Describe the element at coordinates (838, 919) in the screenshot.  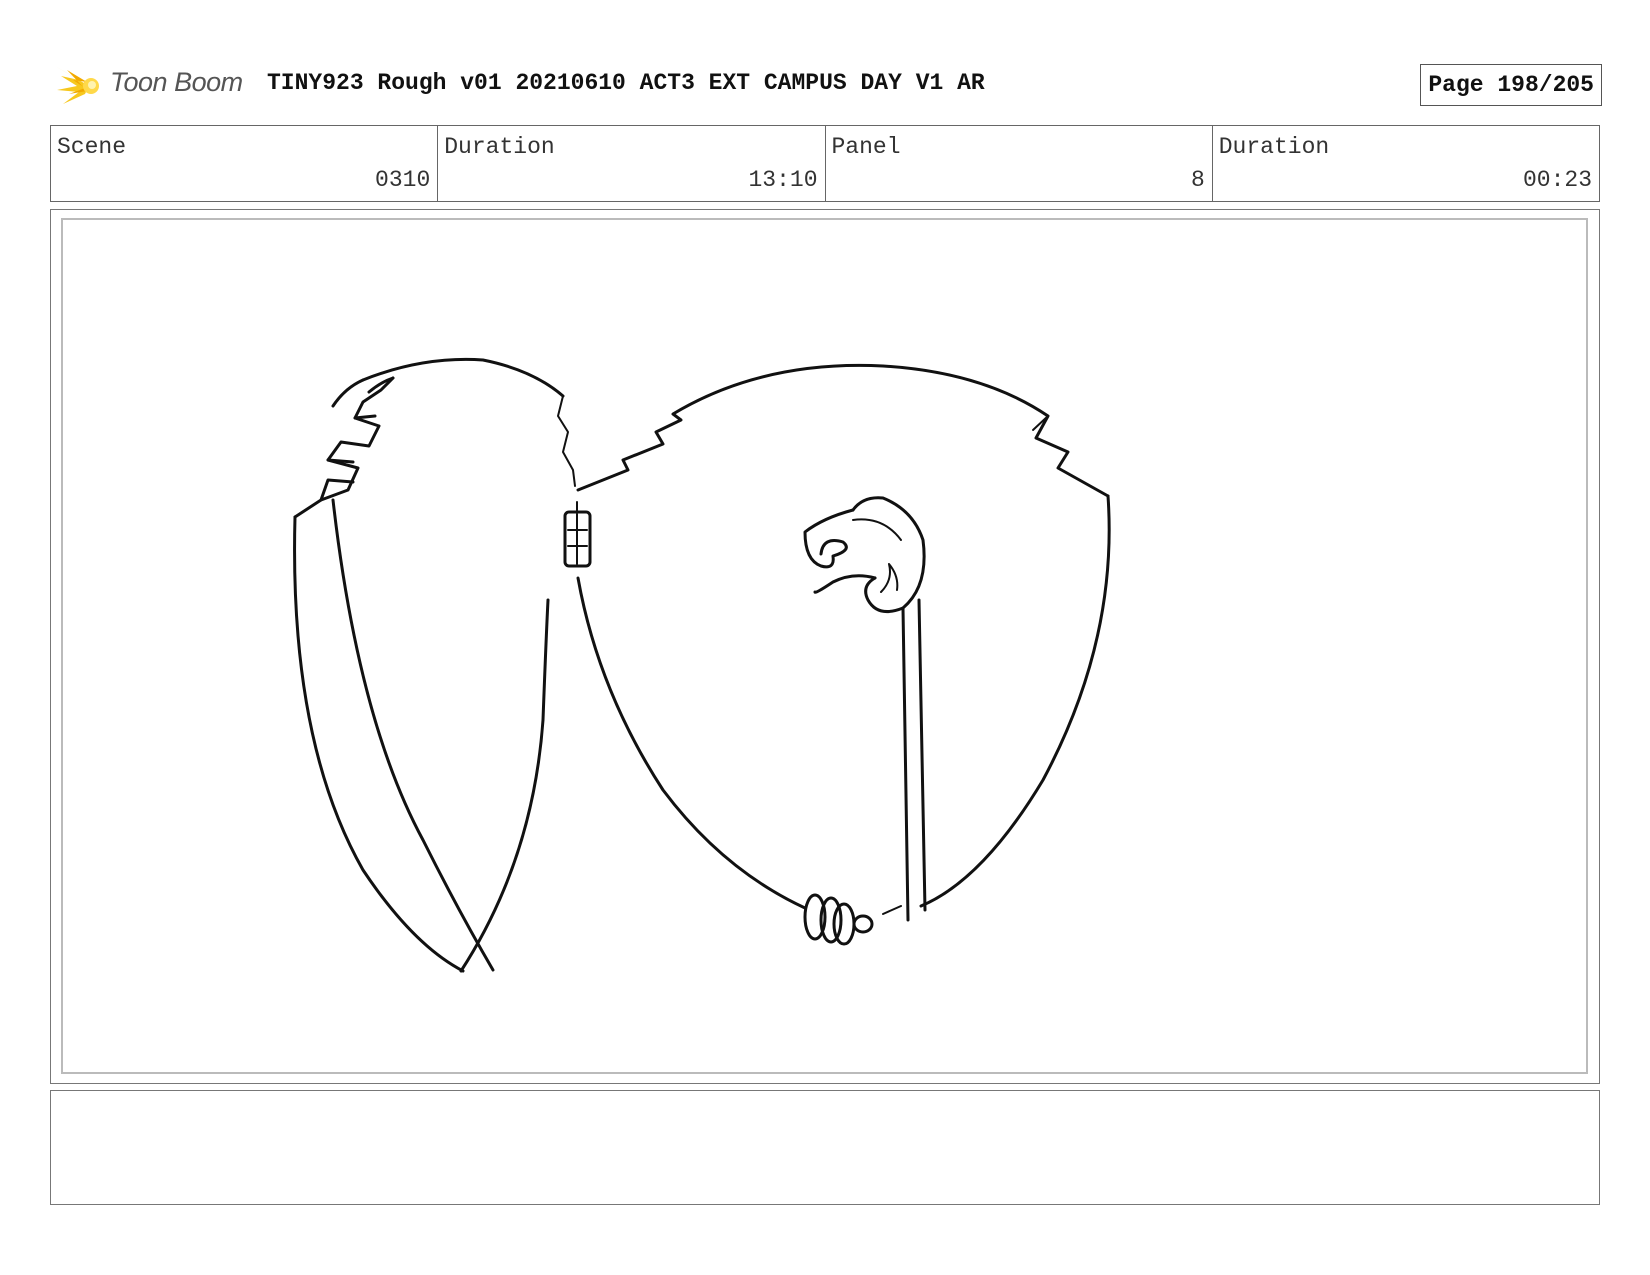
I see `coil-spring` at that location.